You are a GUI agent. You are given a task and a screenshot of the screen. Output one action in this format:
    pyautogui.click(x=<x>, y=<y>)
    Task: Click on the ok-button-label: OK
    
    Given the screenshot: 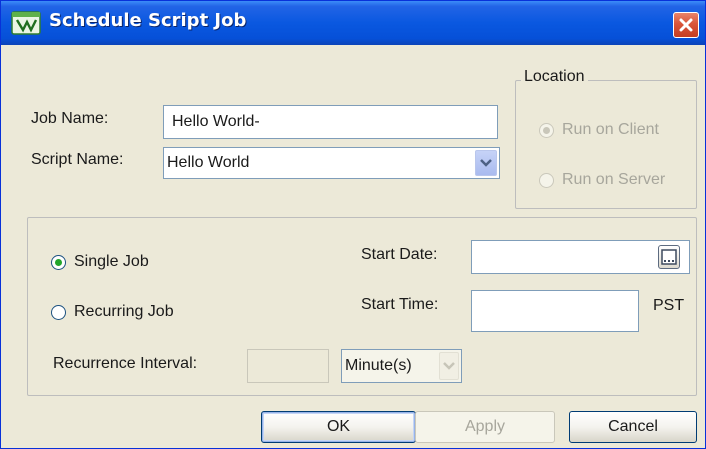 What is the action you would take?
    pyautogui.click(x=338, y=426)
    